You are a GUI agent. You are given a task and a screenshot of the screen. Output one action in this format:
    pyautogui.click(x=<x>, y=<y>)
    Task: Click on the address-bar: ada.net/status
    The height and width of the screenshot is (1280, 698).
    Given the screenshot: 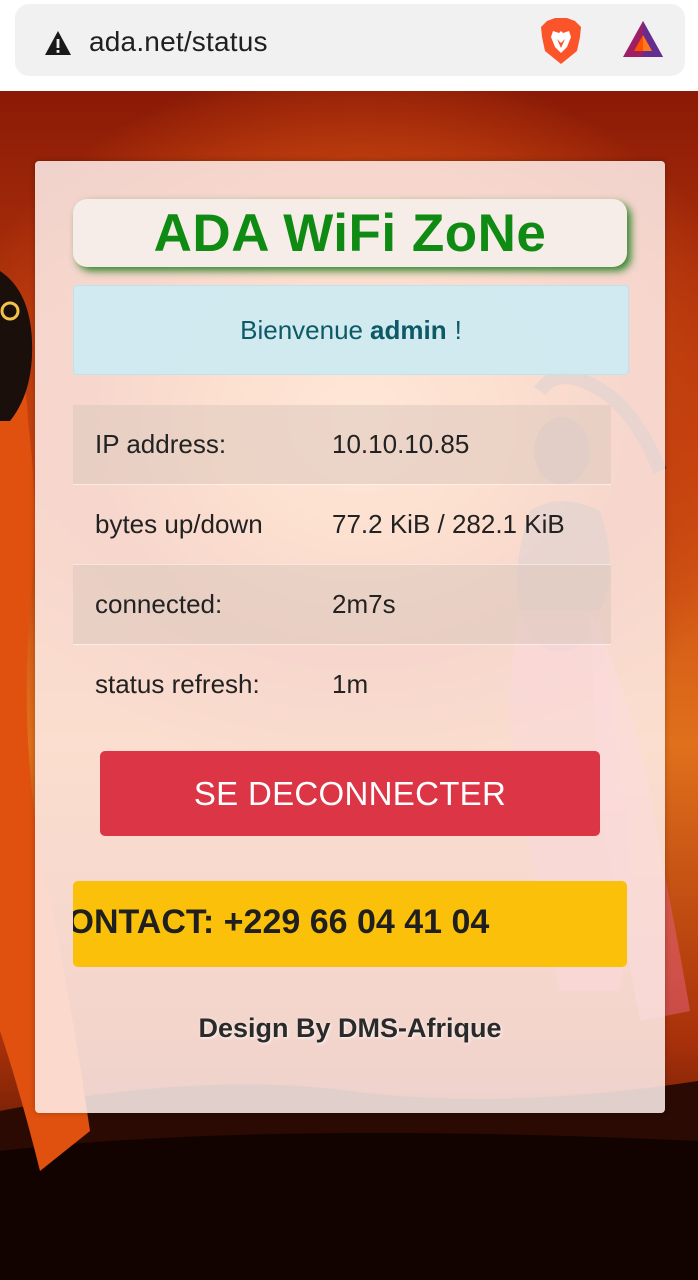 What is the action you would take?
    pyautogui.click(x=350, y=40)
    